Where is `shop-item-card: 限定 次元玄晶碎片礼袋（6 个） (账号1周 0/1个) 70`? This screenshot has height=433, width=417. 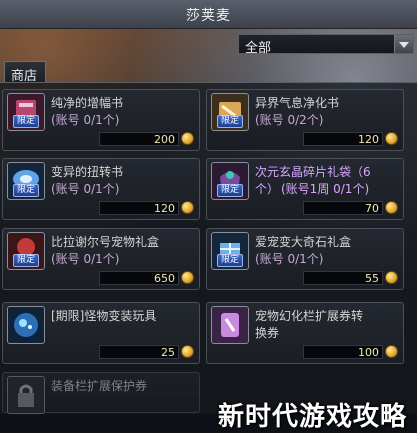 shop-item-card: 限定 次元玄晶碎片礼袋（6 个） (账号1周 0/1个) 70 is located at coordinates (305, 189).